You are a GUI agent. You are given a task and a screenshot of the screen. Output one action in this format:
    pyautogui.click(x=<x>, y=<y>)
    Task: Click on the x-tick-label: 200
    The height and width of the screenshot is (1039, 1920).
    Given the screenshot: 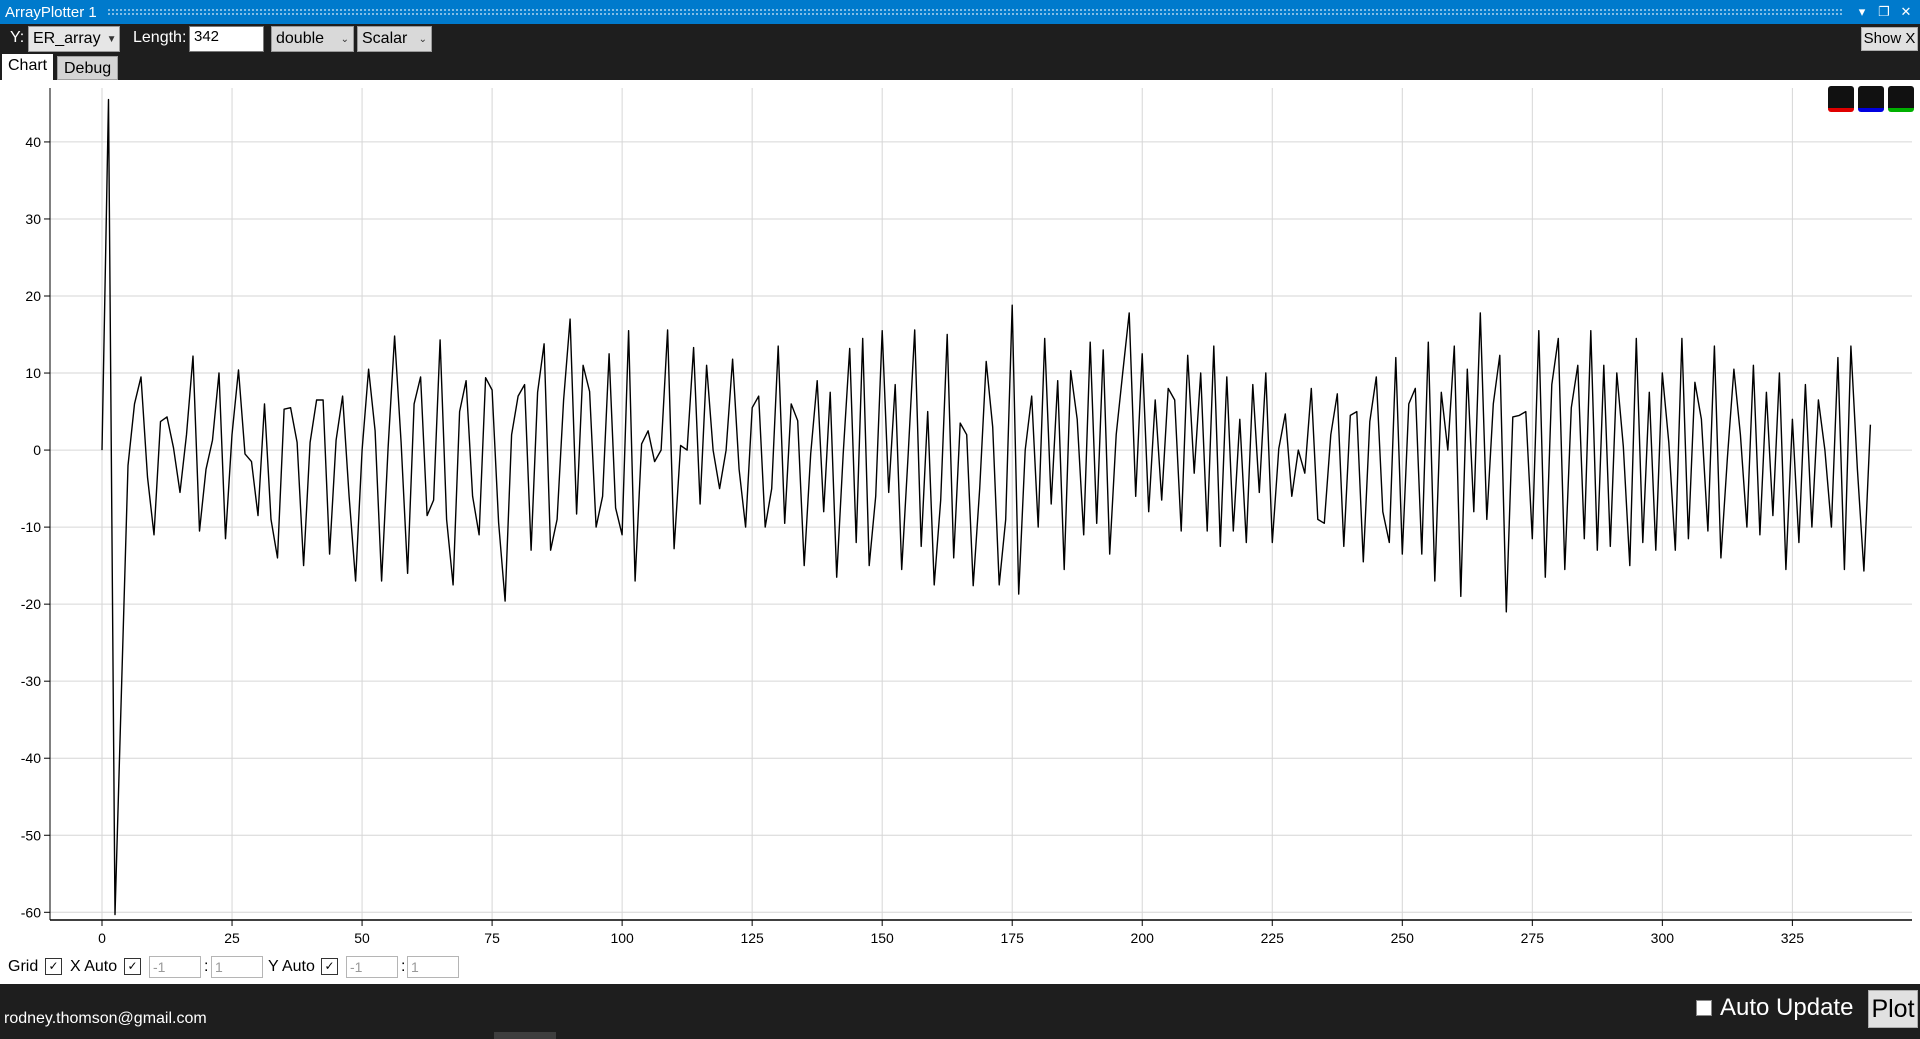 What is the action you would take?
    pyautogui.click(x=1143, y=938)
    